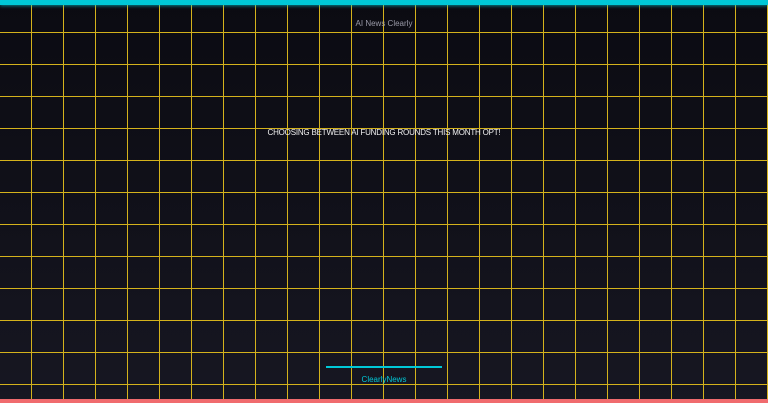 Image resolution: width=768 pixels, height=403 pixels. I want to click on footer-brand: ClearlyNews, so click(384, 379).